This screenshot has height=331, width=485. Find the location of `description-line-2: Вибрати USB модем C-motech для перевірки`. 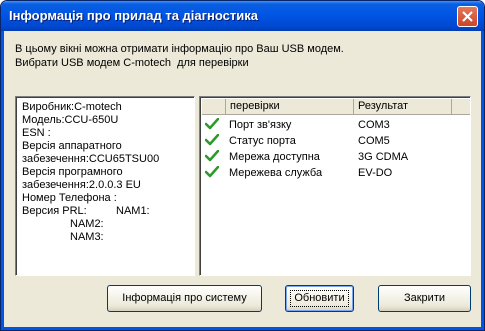

description-line-2: Вибрати USB модем C-motech для перевірки is located at coordinates (132, 63).